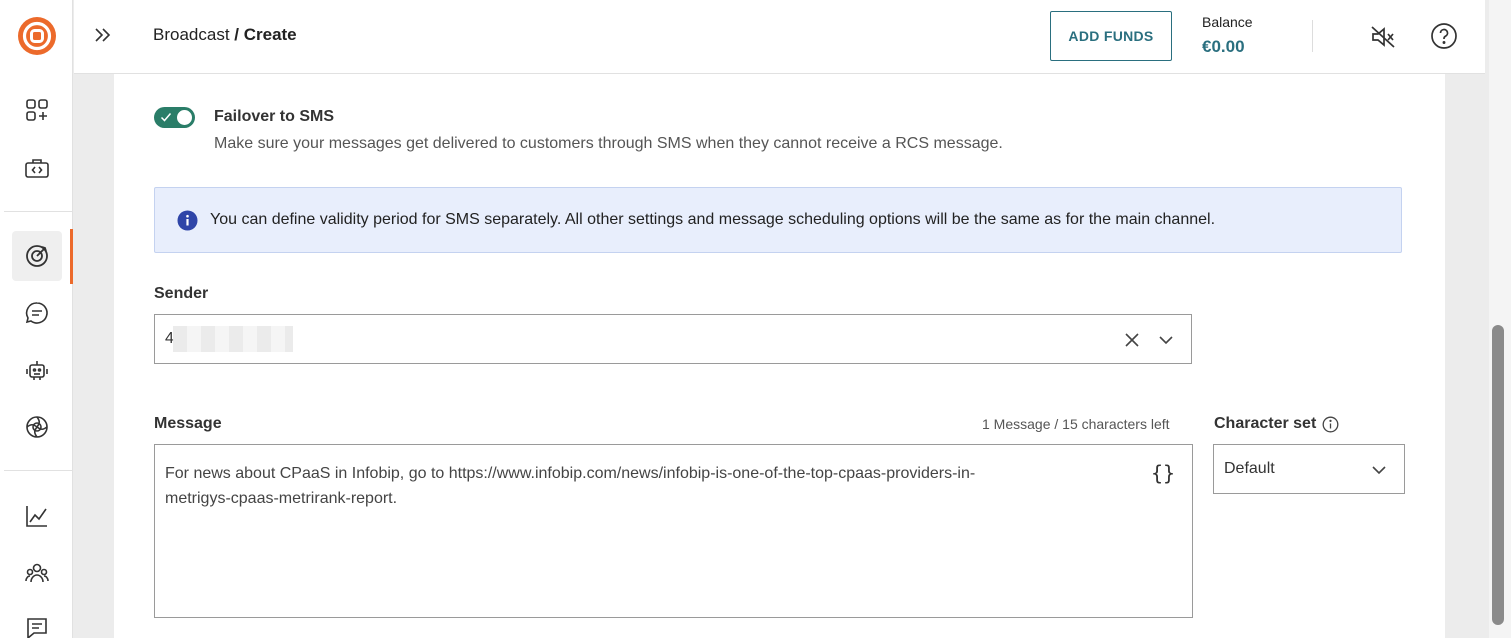  What do you see at coordinates (1265, 423) in the screenshot?
I see `character-set-label: Character set` at bounding box center [1265, 423].